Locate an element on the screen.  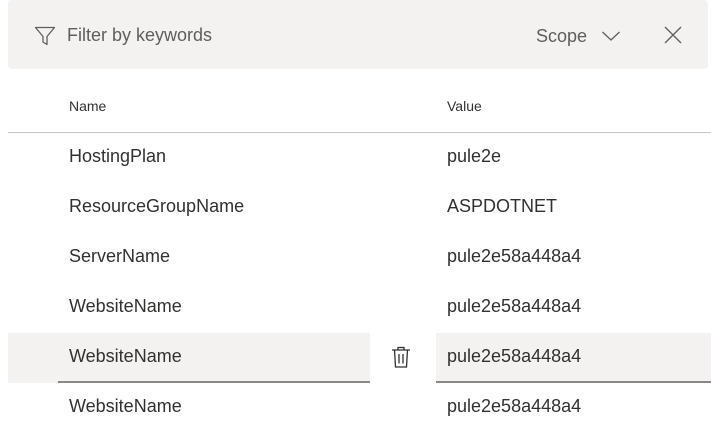
trash-icon is located at coordinates (401, 357).